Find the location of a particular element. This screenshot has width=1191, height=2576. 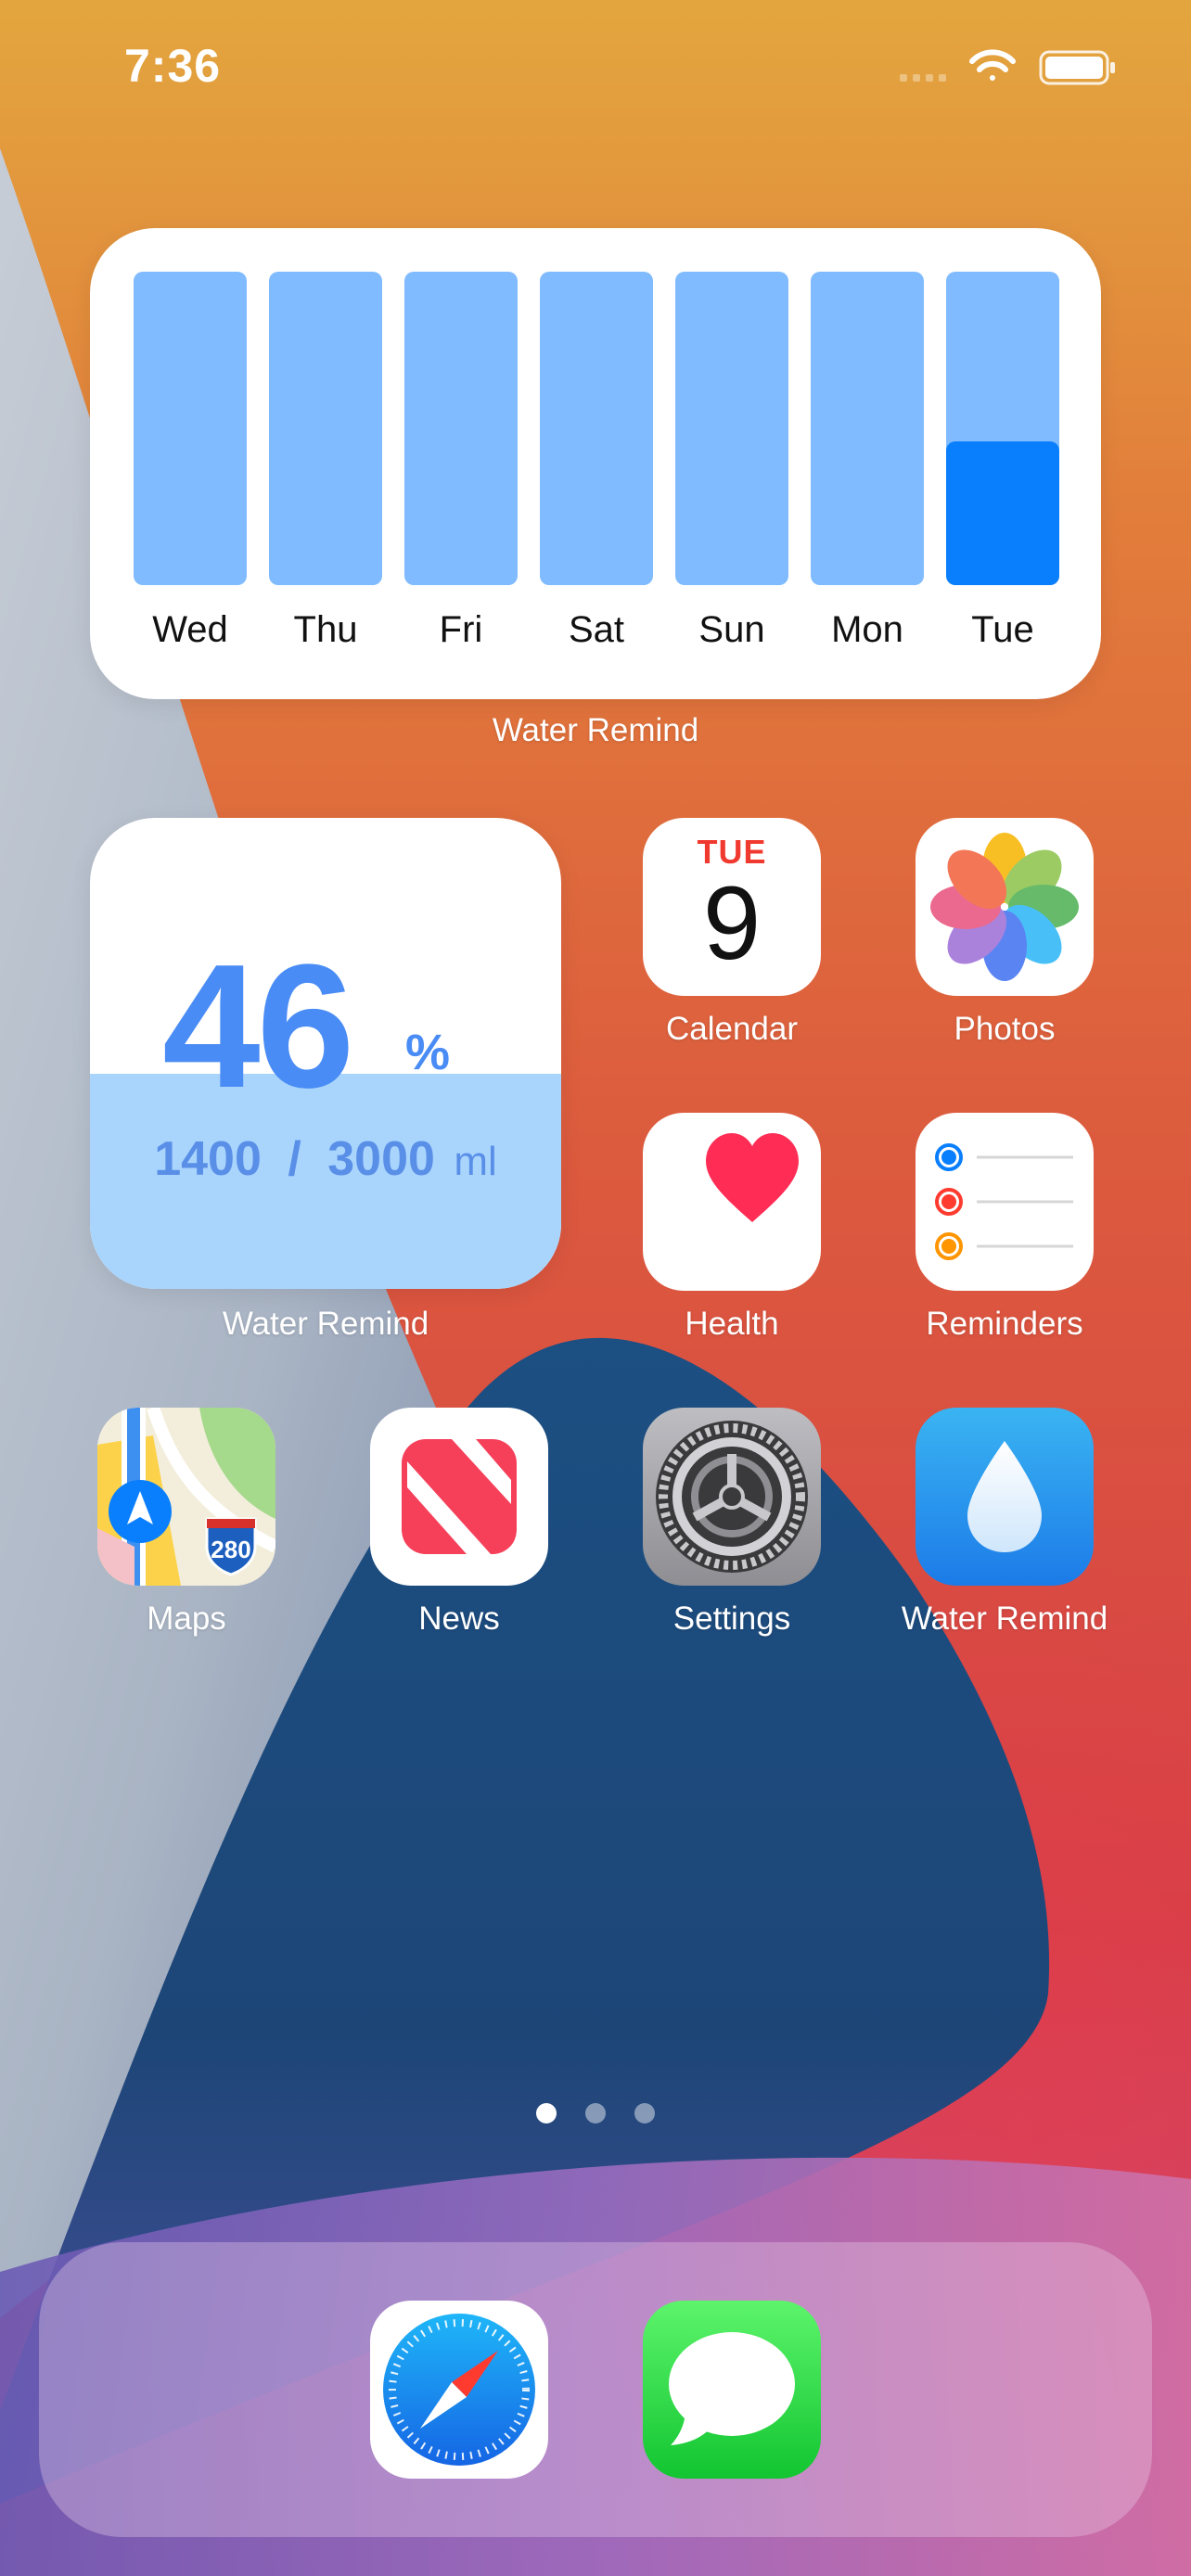

day-label: Tue is located at coordinates (1003, 629).